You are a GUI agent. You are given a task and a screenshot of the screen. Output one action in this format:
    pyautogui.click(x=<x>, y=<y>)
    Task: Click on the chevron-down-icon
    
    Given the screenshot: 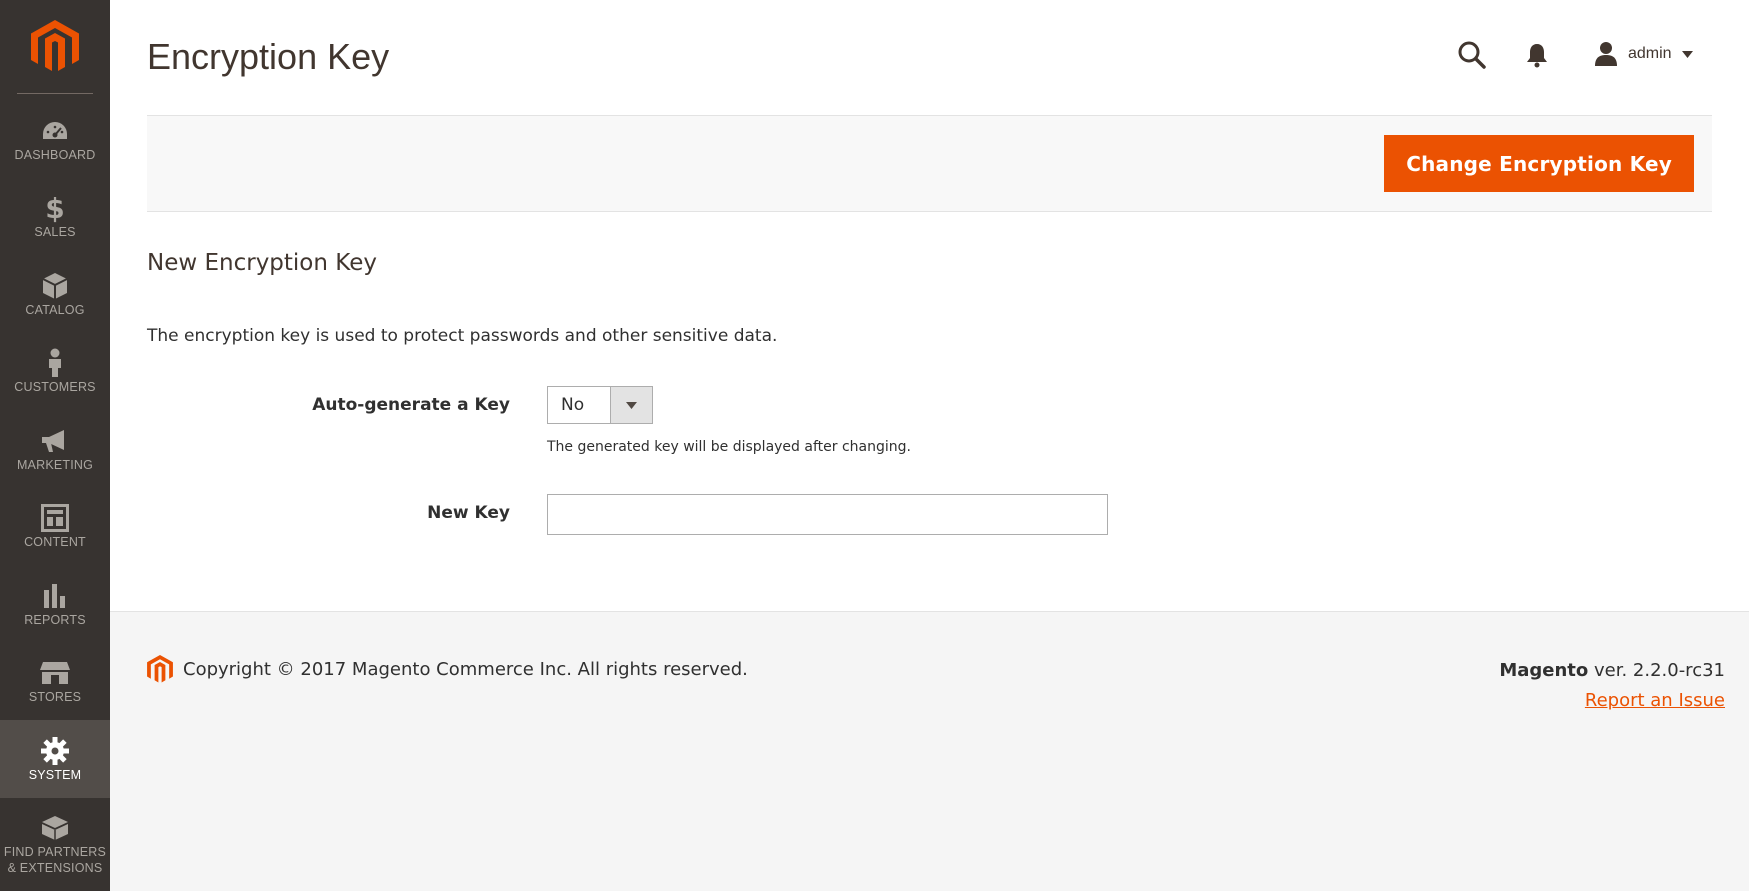 What is the action you would take?
    pyautogui.click(x=1687, y=54)
    